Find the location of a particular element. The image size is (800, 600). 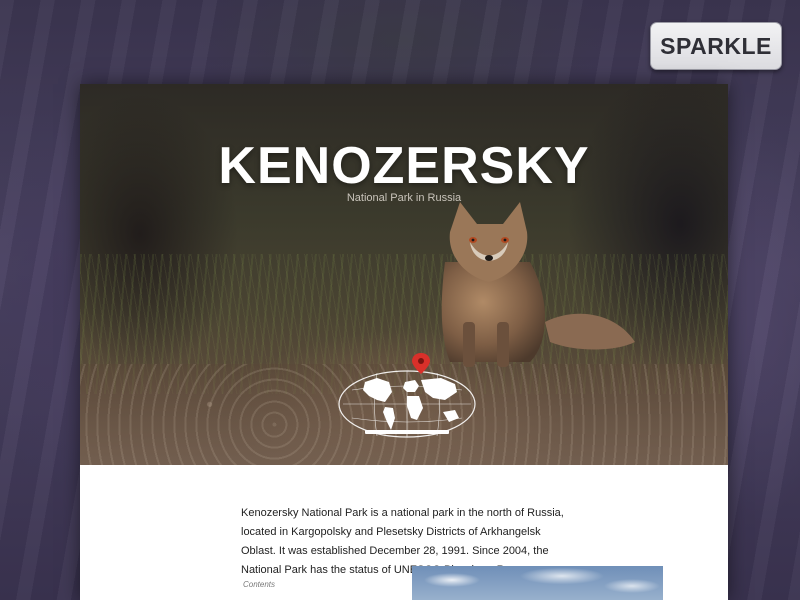

world-map-icon is located at coordinates (407, 395).